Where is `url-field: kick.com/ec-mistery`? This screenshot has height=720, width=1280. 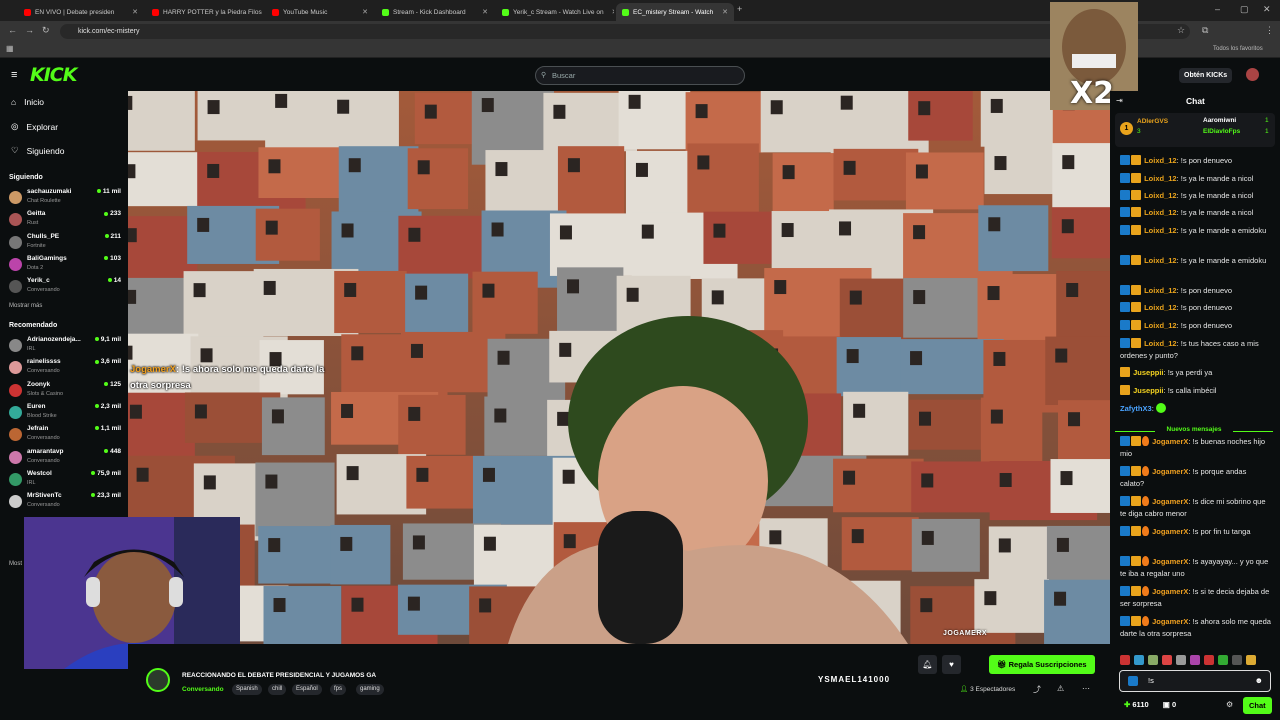
url-field: kick.com/ec-mistery is located at coordinates (625, 31).